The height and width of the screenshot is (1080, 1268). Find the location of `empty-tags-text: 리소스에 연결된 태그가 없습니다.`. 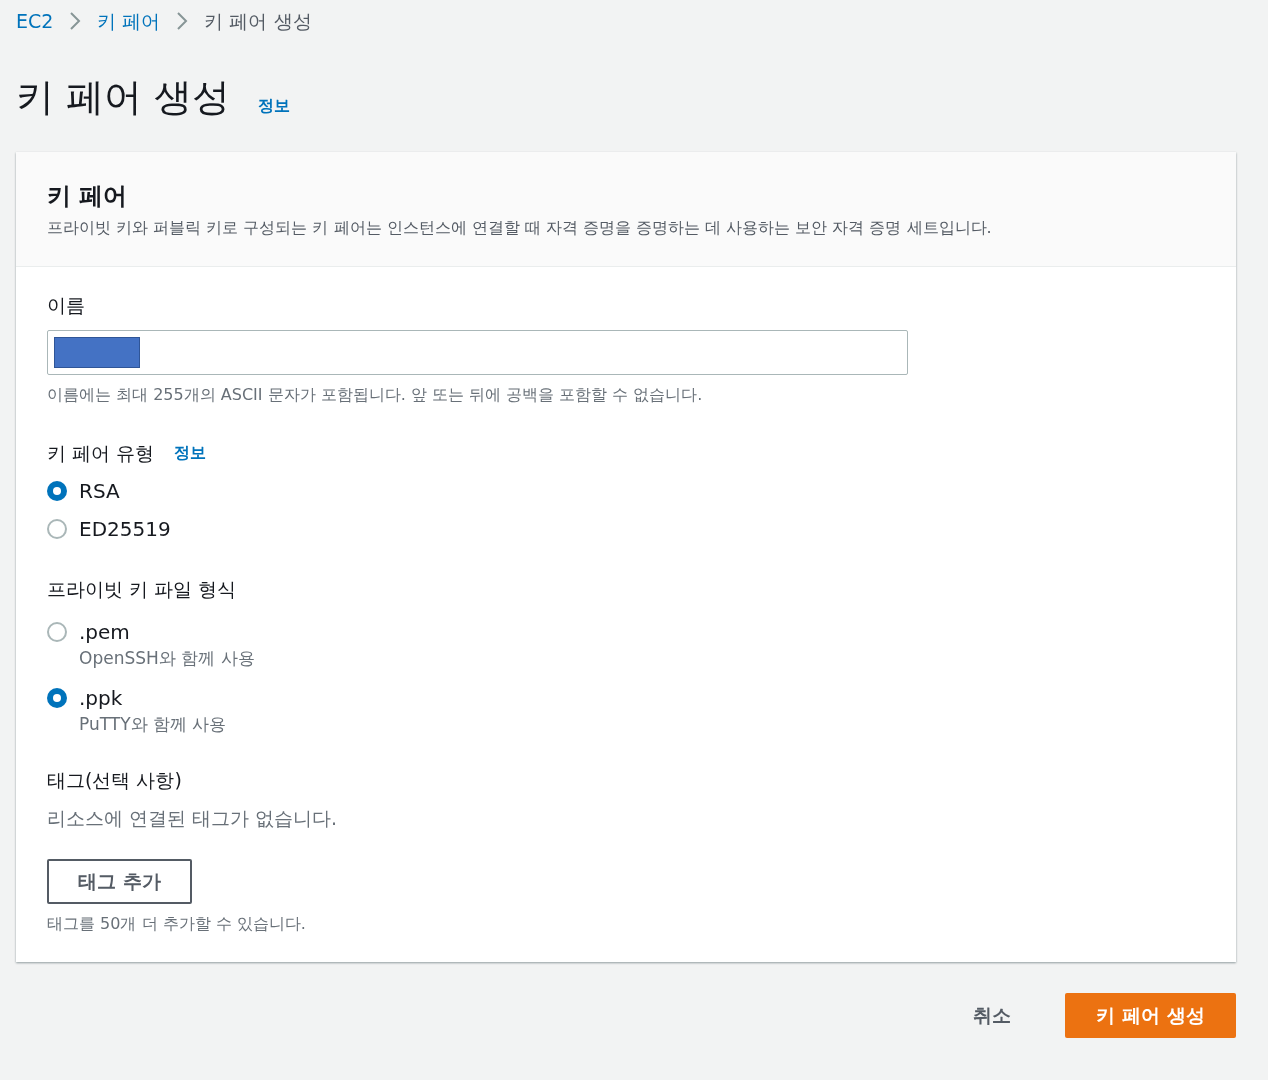

empty-tags-text: 리소스에 연결된 태그가 없습니다. is located at coordinates (193, 818).